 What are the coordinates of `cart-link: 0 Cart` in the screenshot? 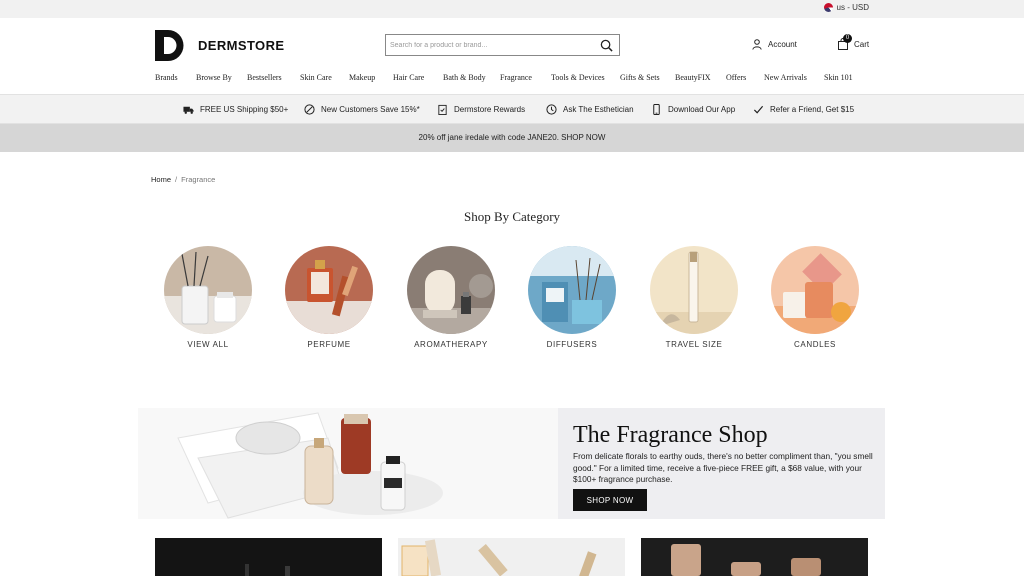 It's located at (853, 42).